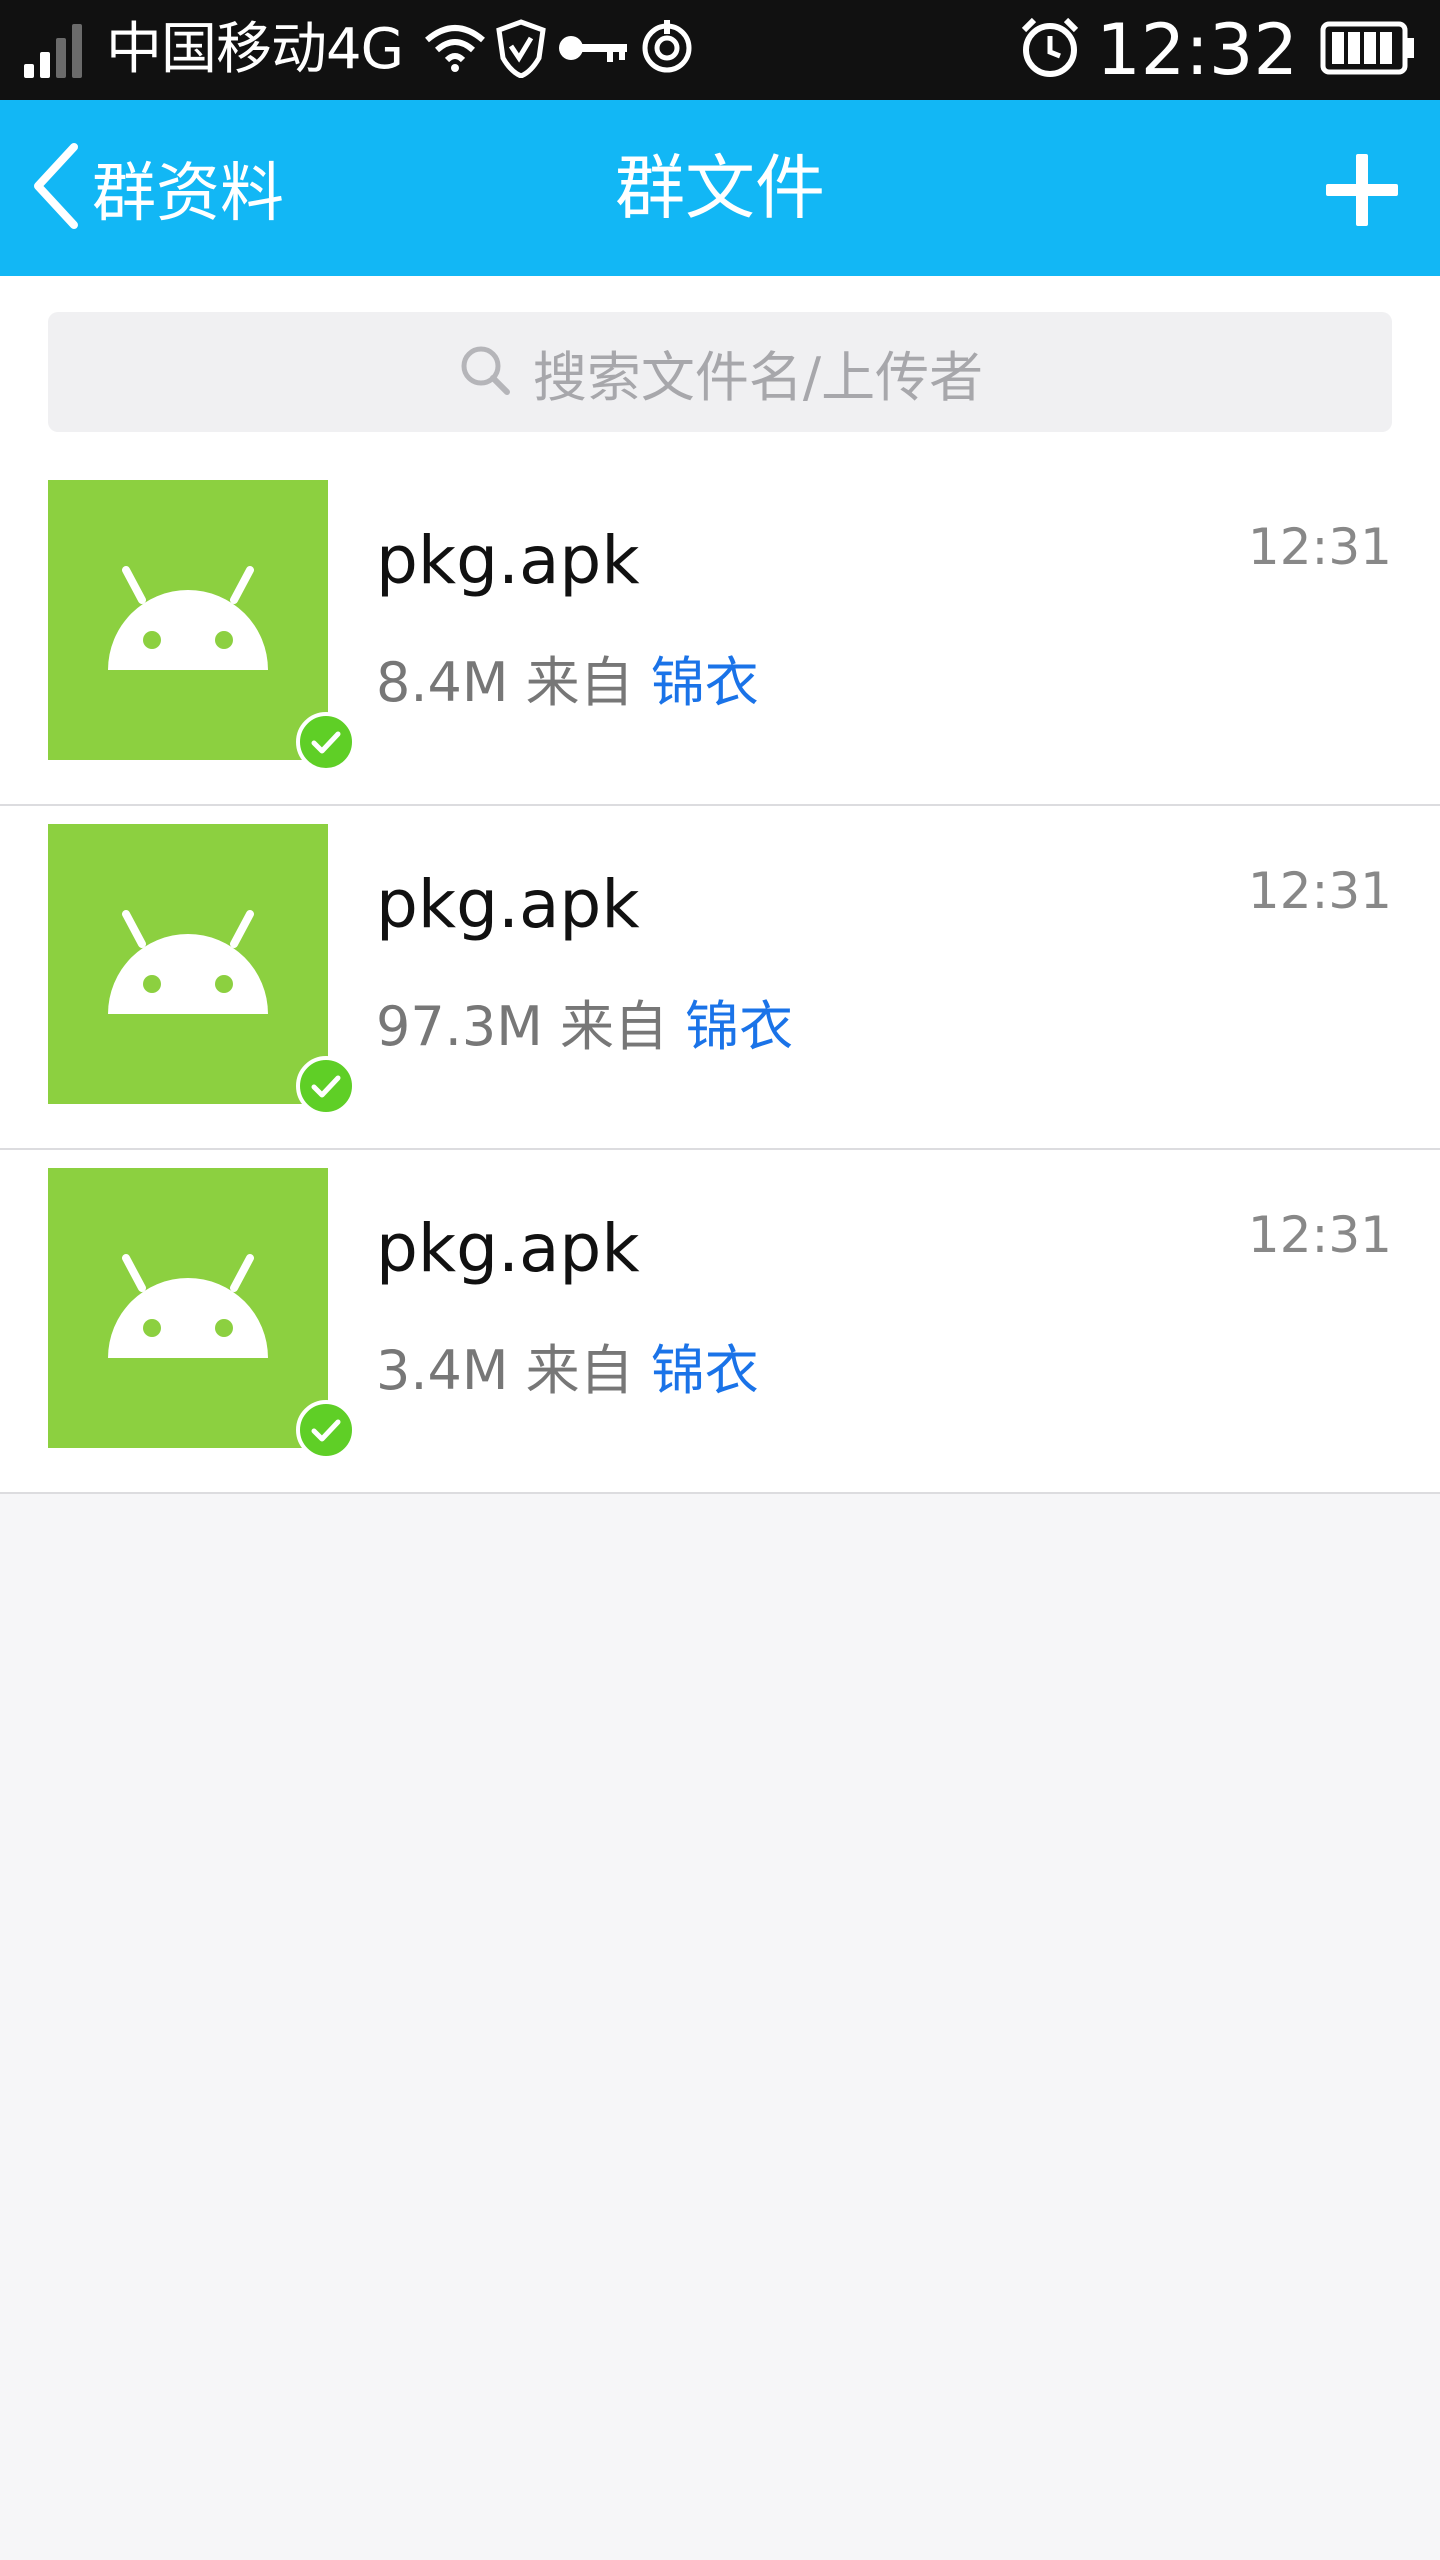 The image size is (1440, 2560). What do you see at coordinates (593, 50) in the screenshot?
I see `key-icon` at bounding box center [593, 50].